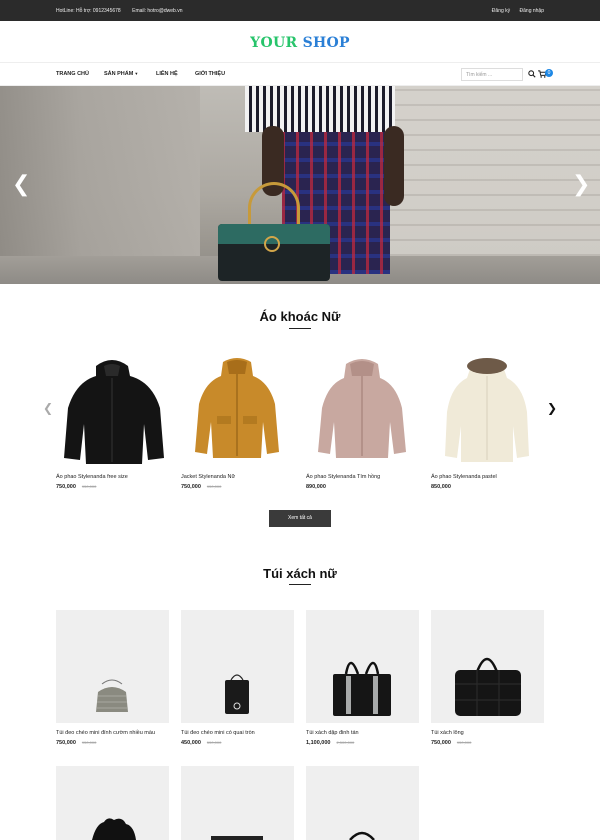 This screenshot has height=840, width=600. Describe the element at coordinates (332, 733) in the screenshot. I see `product-name: Túi xách dập đinh tán` at that location.